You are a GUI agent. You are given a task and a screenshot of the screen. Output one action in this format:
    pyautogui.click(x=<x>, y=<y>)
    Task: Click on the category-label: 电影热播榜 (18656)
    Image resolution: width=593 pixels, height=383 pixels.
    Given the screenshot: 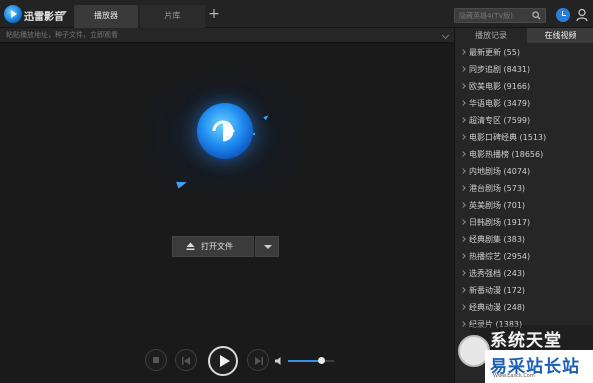 What is the action you would take?
    pyautogui.click(x=506, y=154)
    